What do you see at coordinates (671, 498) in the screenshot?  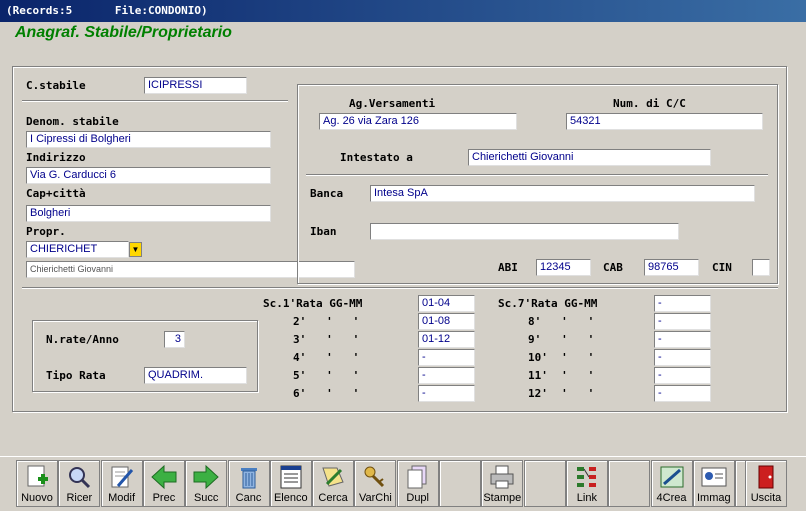 I see `toolbar-label: 4Crea` at bounding box center [671, 498].